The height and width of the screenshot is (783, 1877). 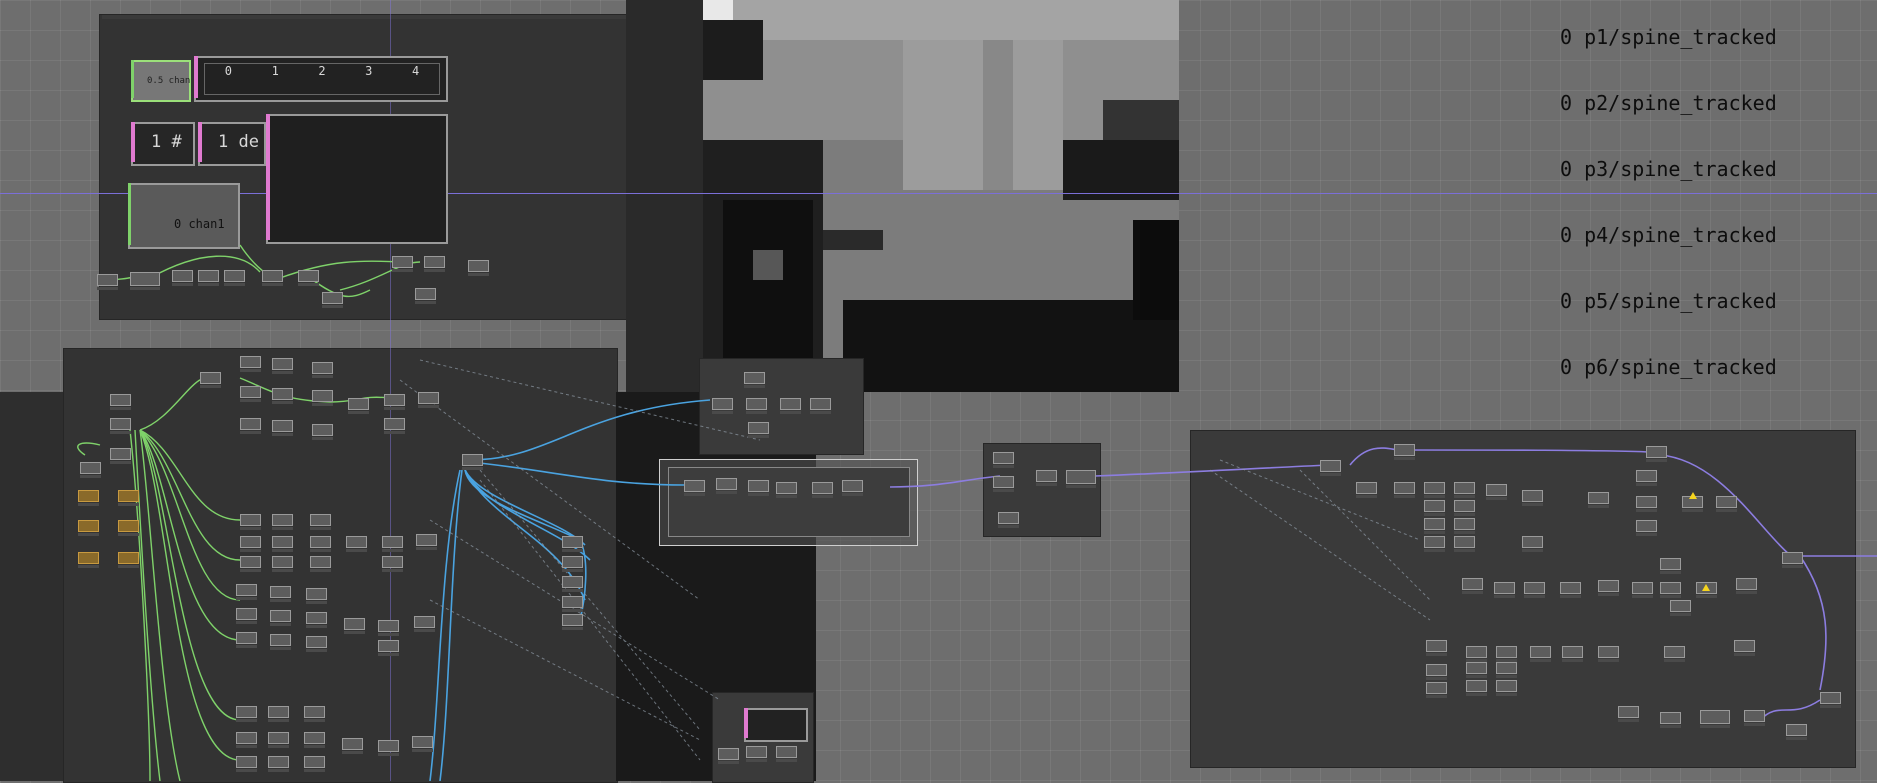 What do you see at coordinates (210, 380) in the screenshot?
I see `node-select` at bounding box center [210, 380].